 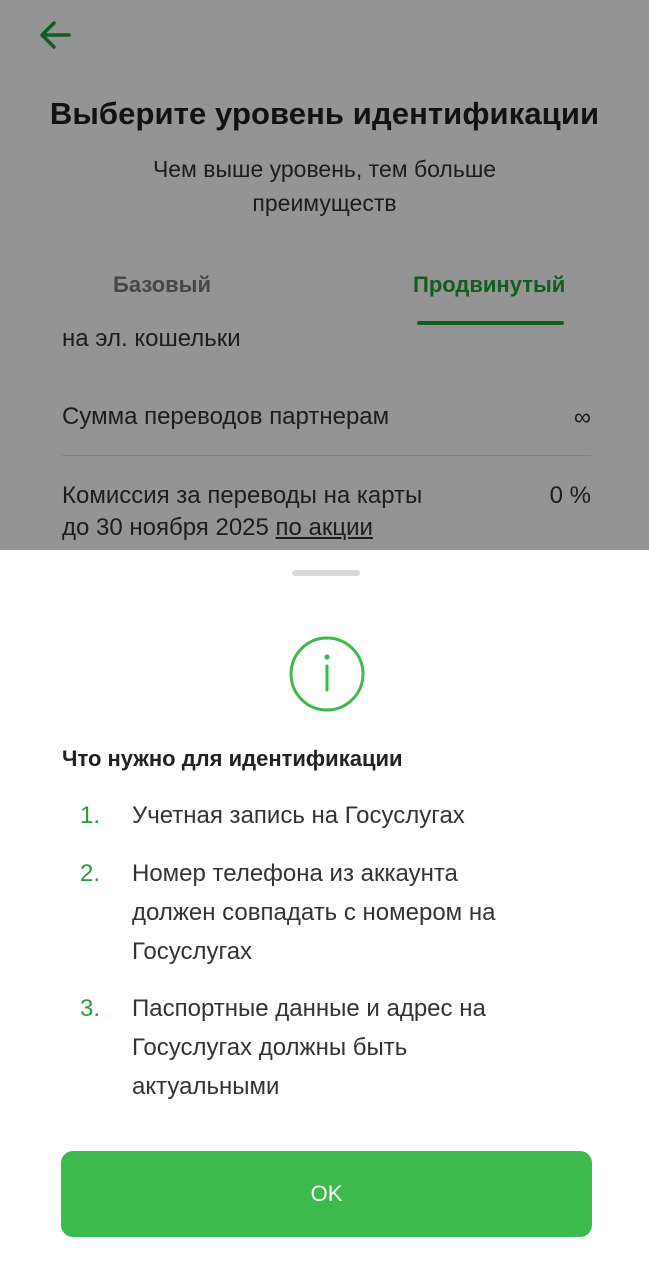 I want to click on ok-button: OK, so click(x=326, y=1194).